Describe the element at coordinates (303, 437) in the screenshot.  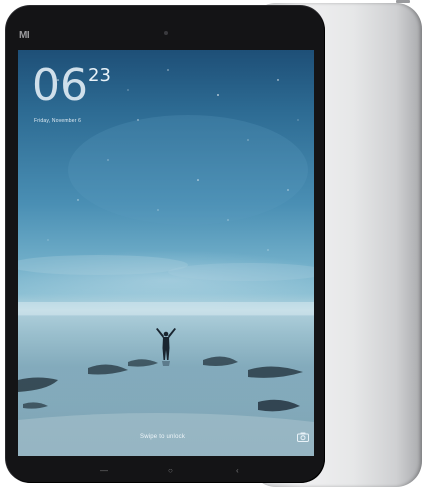
I see `camera-icon` at that location.